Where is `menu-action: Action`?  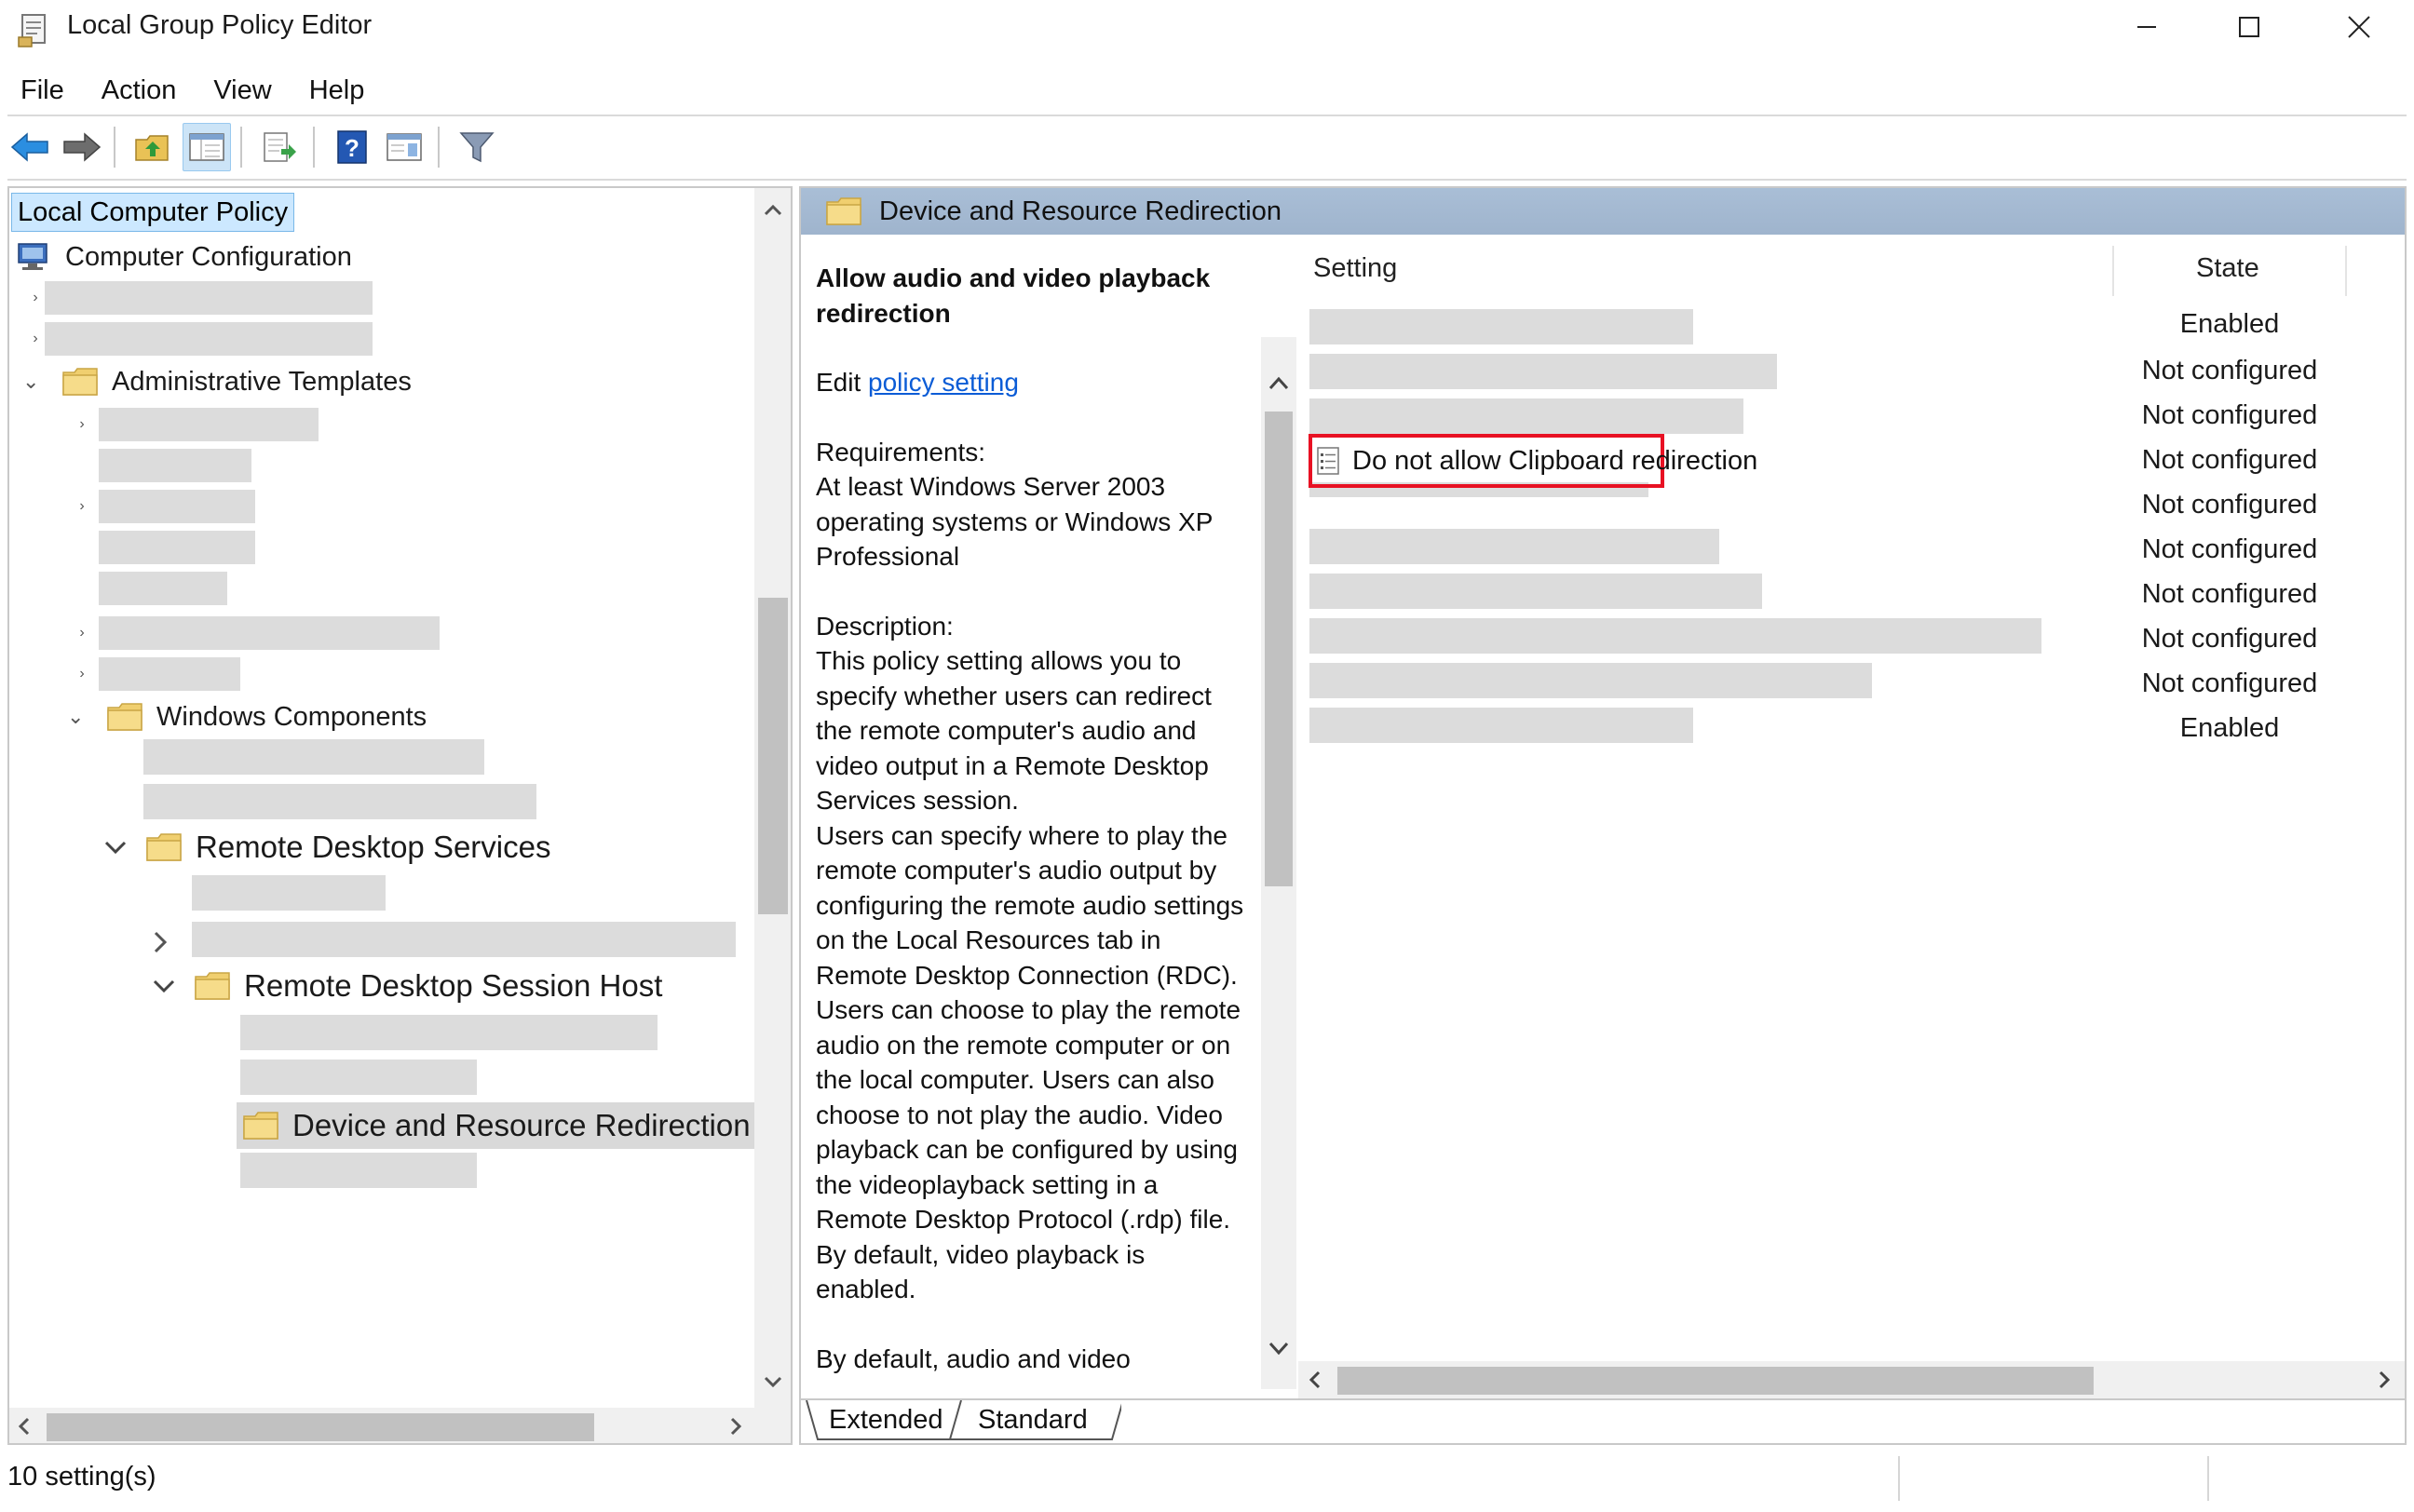
menu-action: Action is located at coordinates (139, 90).